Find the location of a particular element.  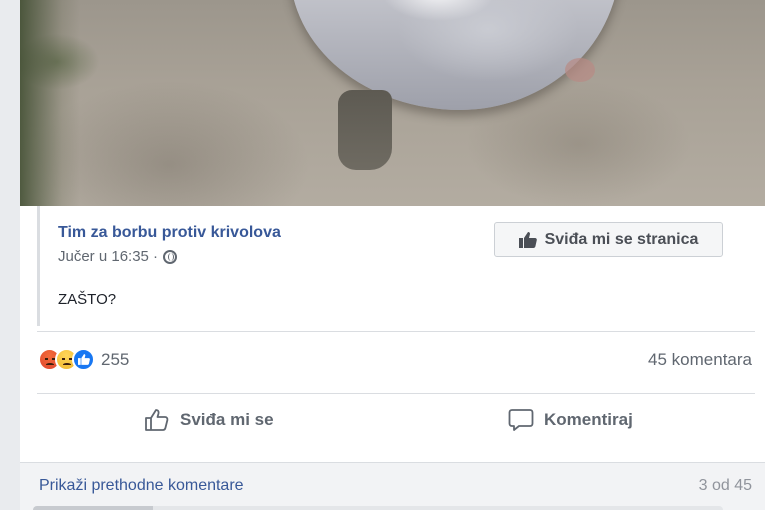

photo-tortoise-tail is located at coordinates (580, 70).